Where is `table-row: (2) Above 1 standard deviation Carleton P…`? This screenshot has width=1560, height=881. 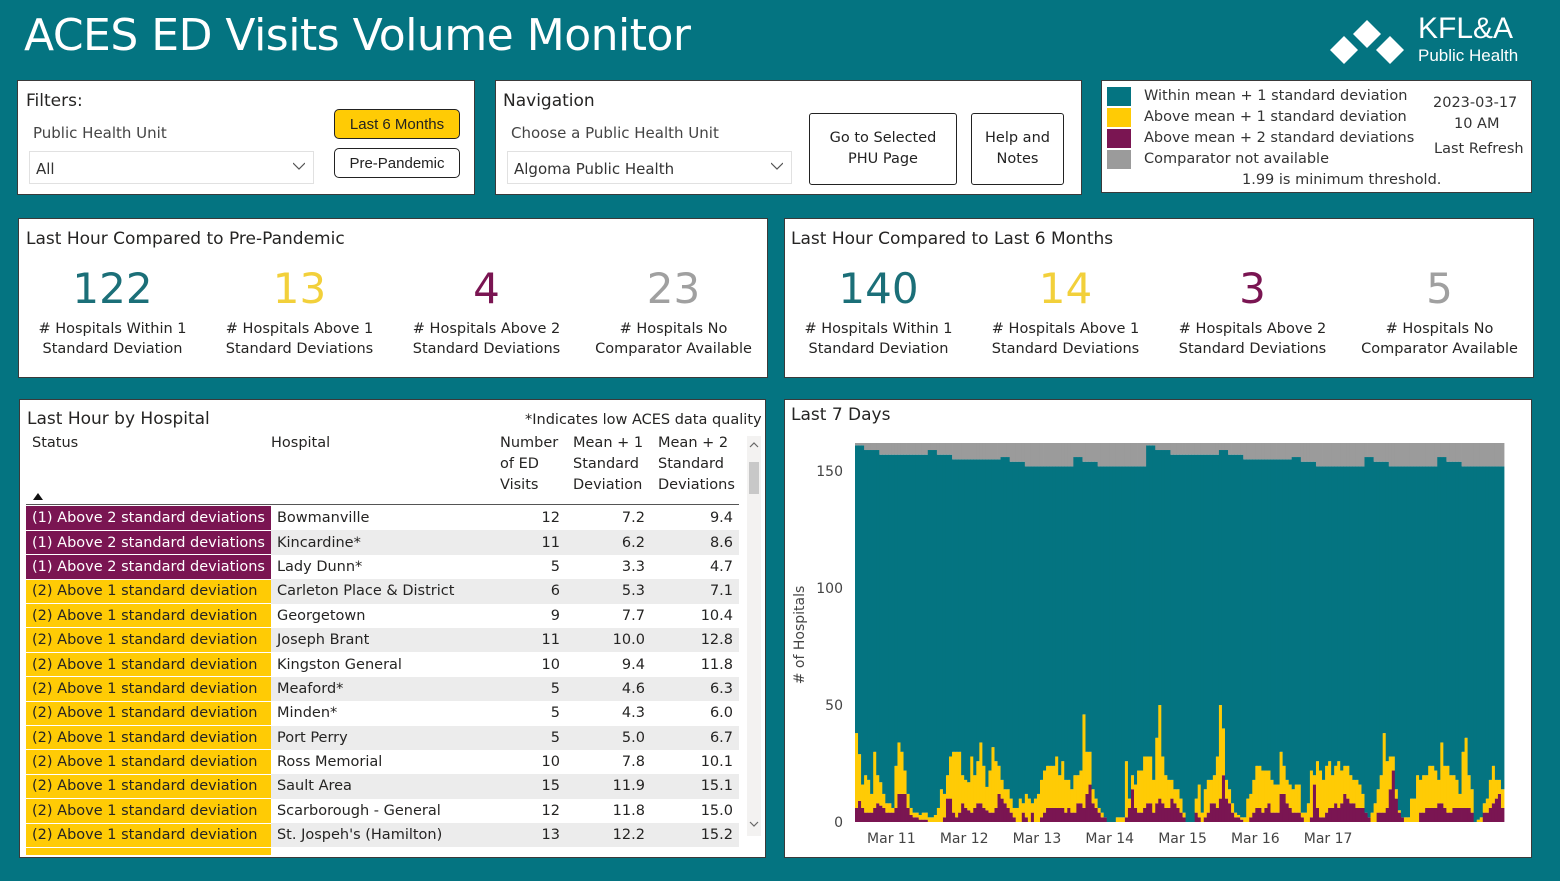
table-row: (2) Above 1 standard deviation Carleton P… is located at coordinates (382, 592).